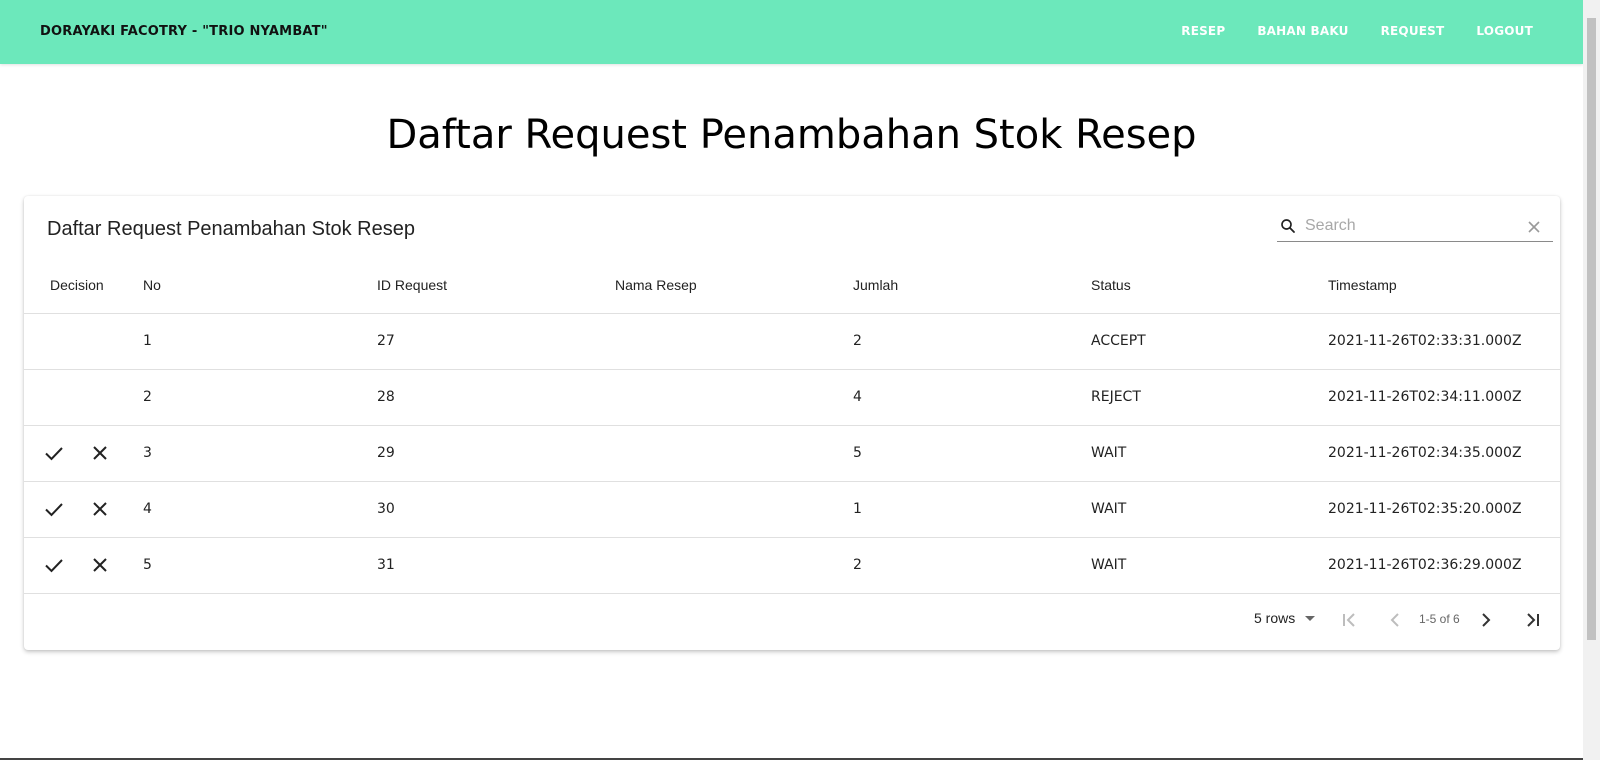 This screenshot has width=1600, height=760. What do you see at coordinates (1444, 286) in the screenshot?
I see `column-header-timestamp: Timestamp` at bounding box center [1444, 286].